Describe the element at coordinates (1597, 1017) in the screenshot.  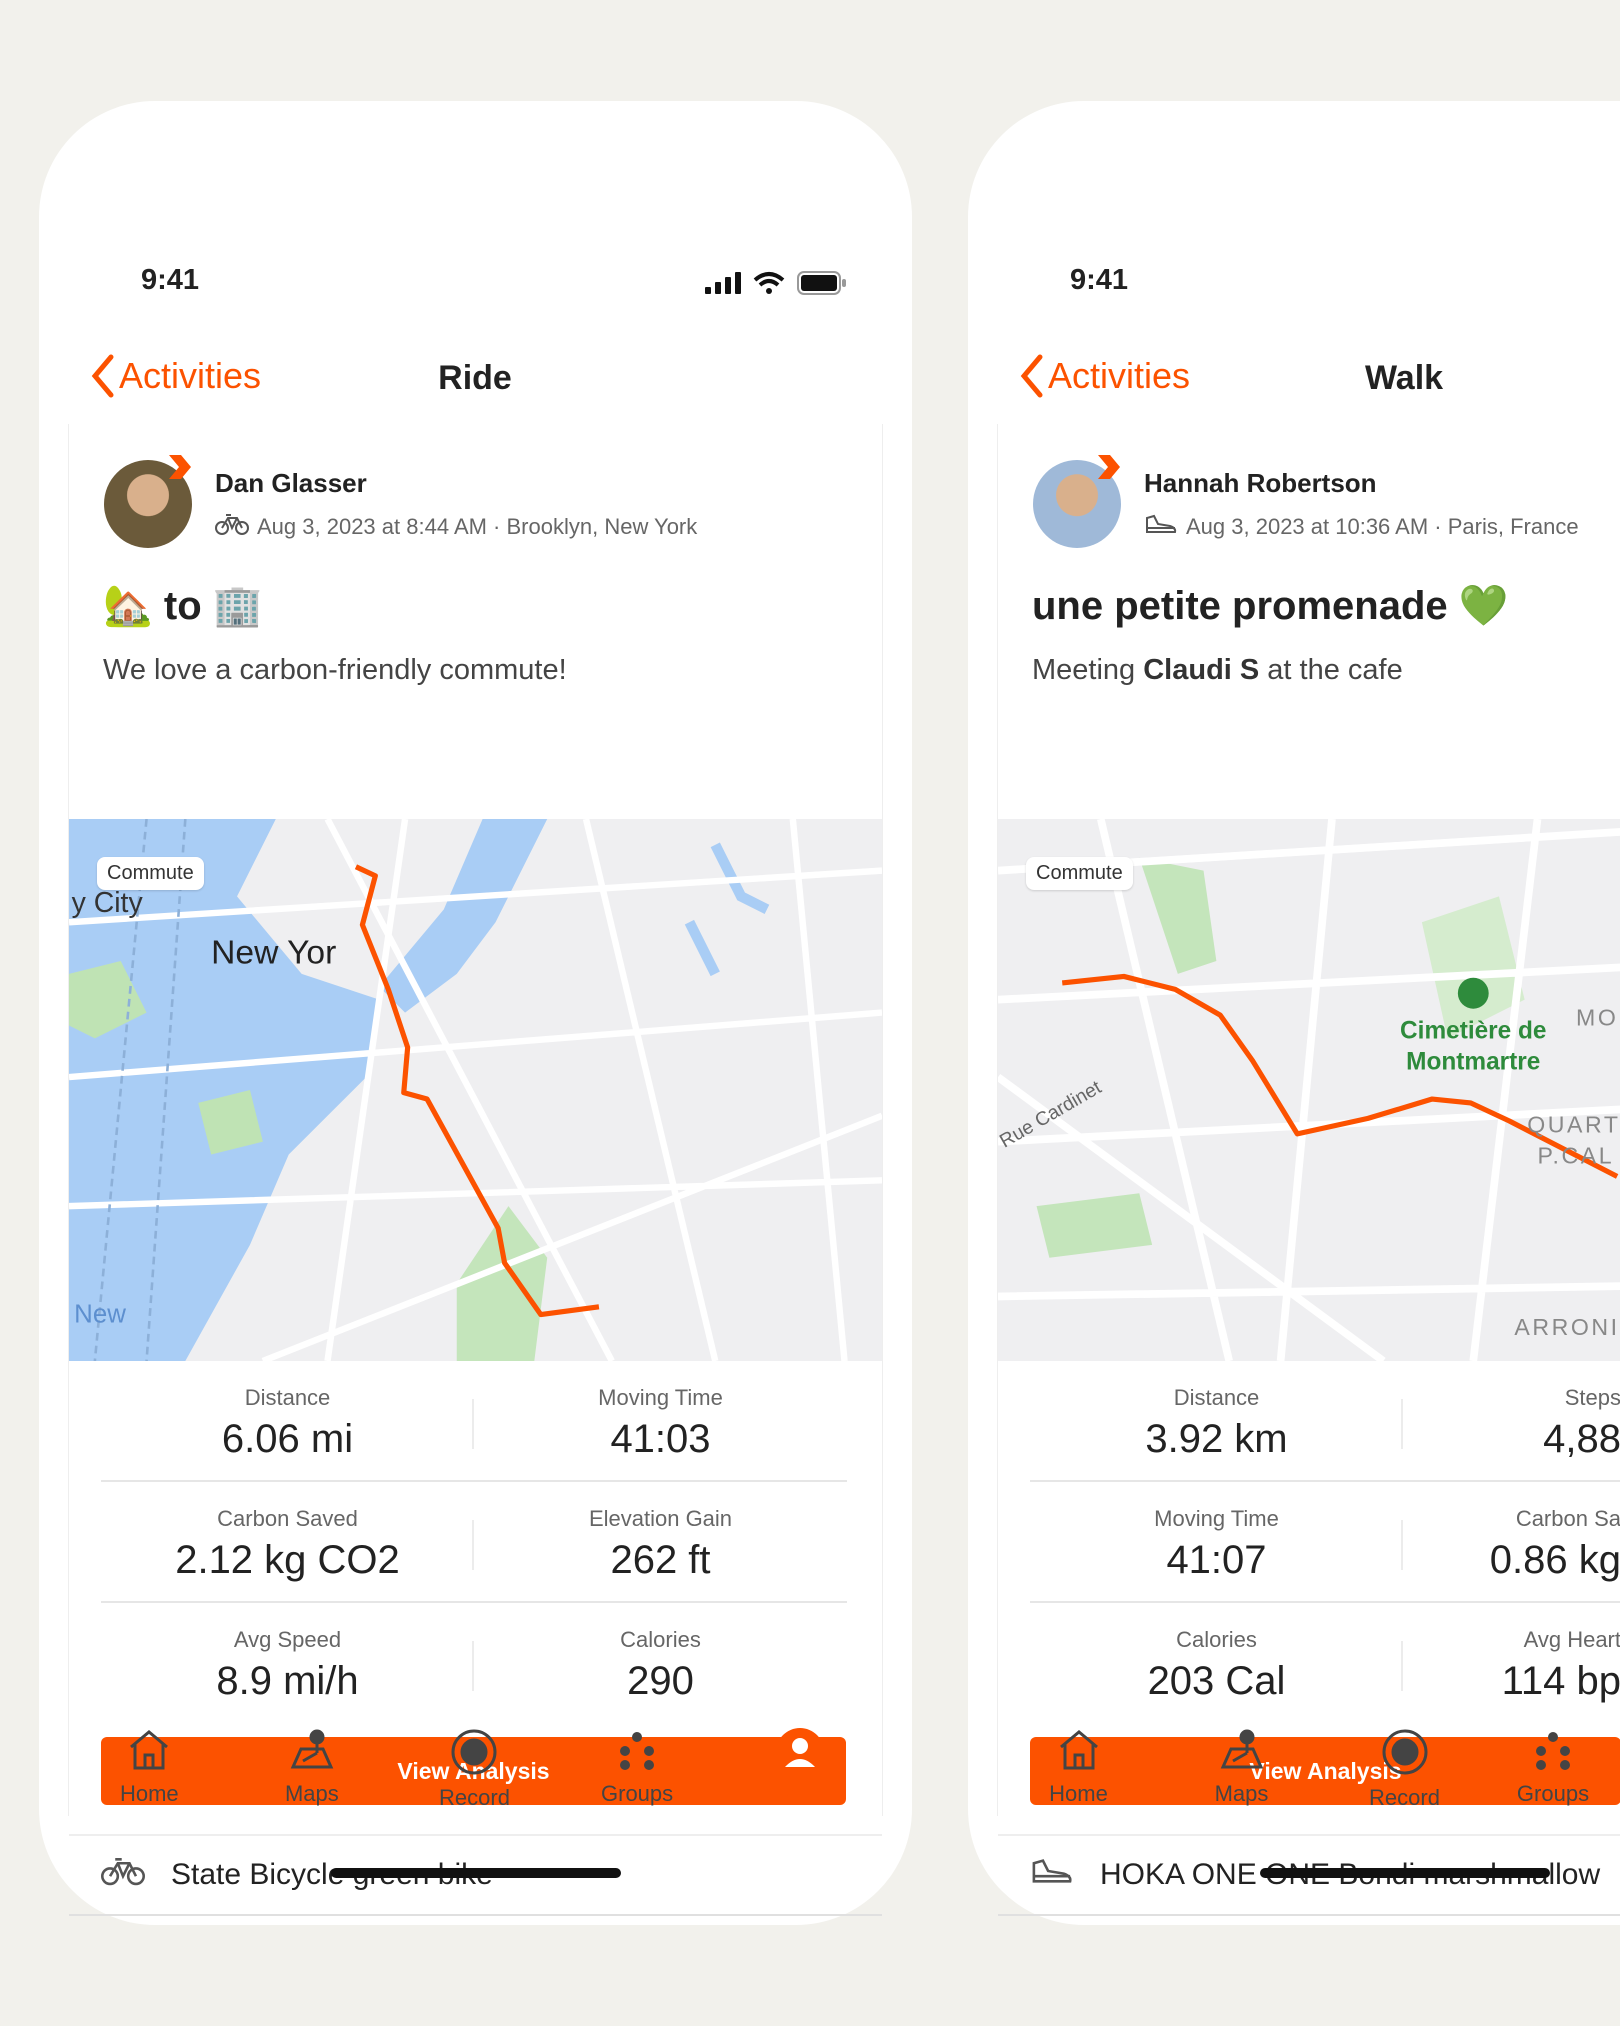
I see `map-label: MO` at that location.